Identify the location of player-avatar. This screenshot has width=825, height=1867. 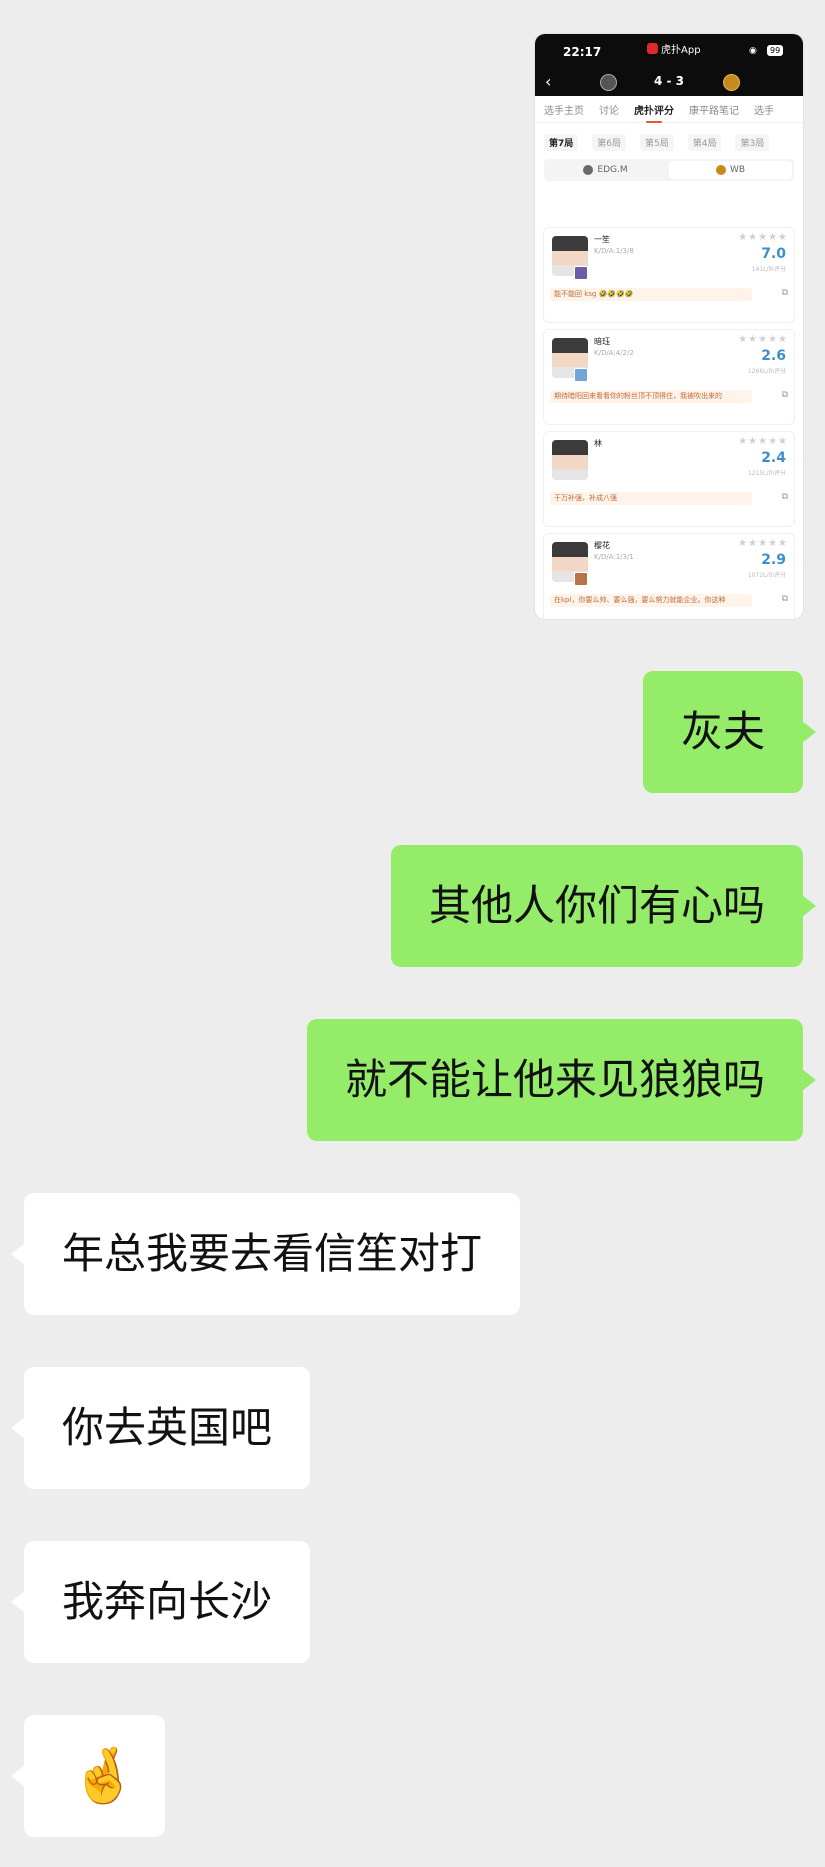
(570, 460).